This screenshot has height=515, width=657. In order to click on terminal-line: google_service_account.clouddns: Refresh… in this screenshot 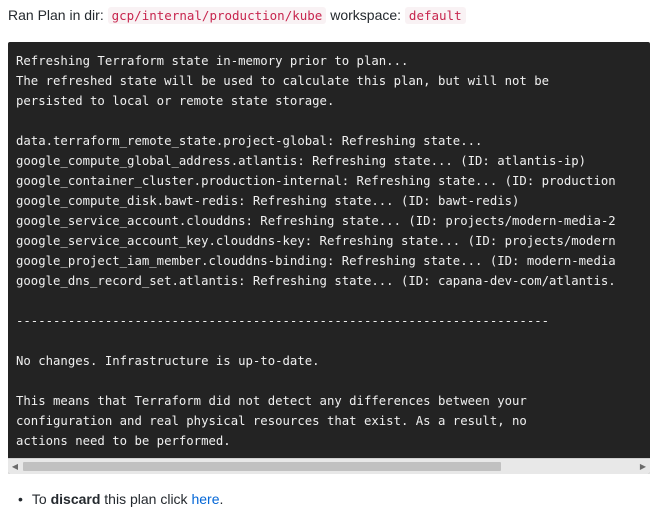, I will do `click(316, 221)`.